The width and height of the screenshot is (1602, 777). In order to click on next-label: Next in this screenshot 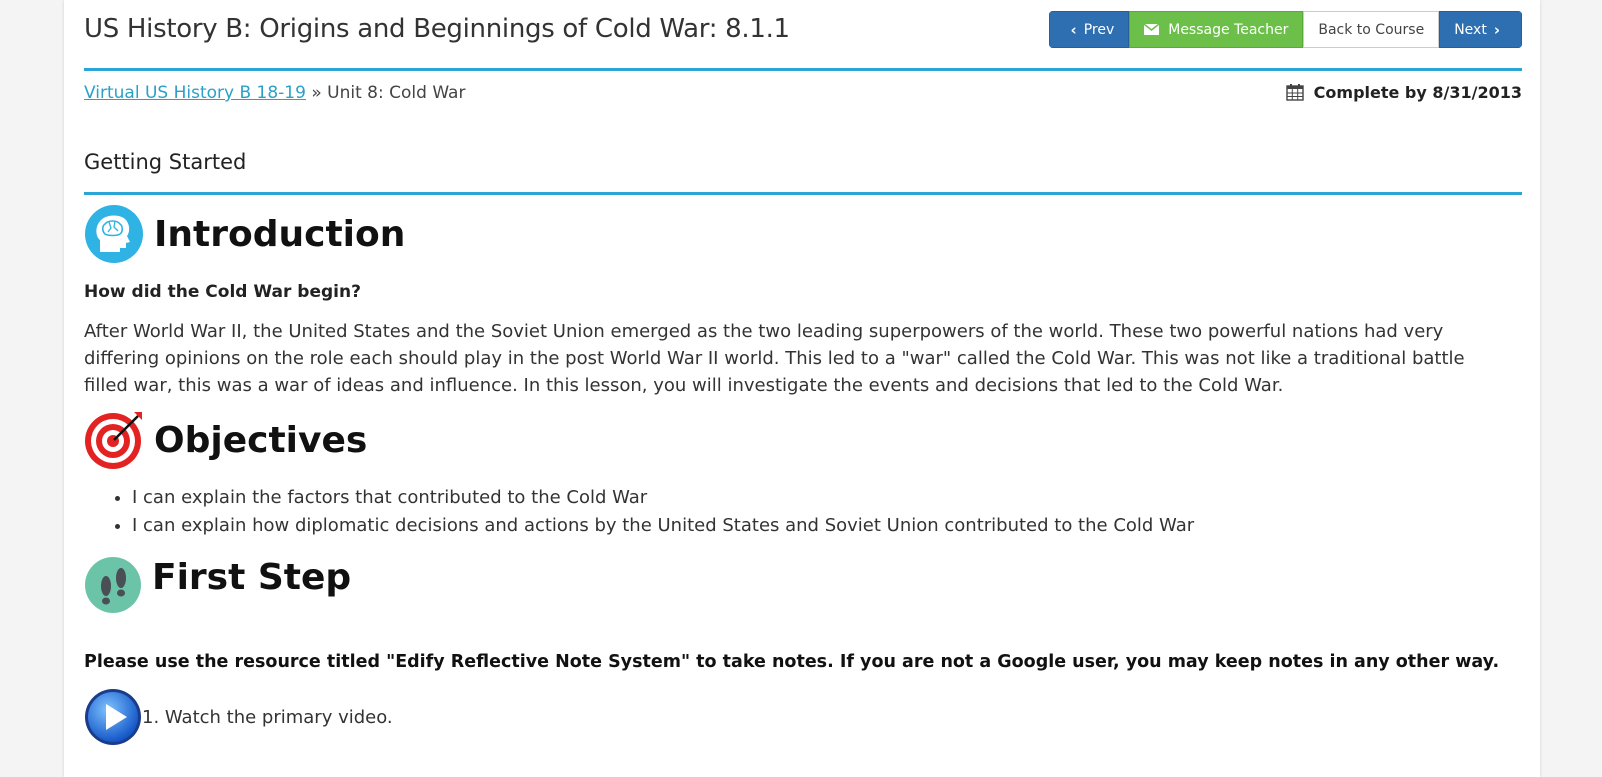, I will do `click(1470, 29)`.